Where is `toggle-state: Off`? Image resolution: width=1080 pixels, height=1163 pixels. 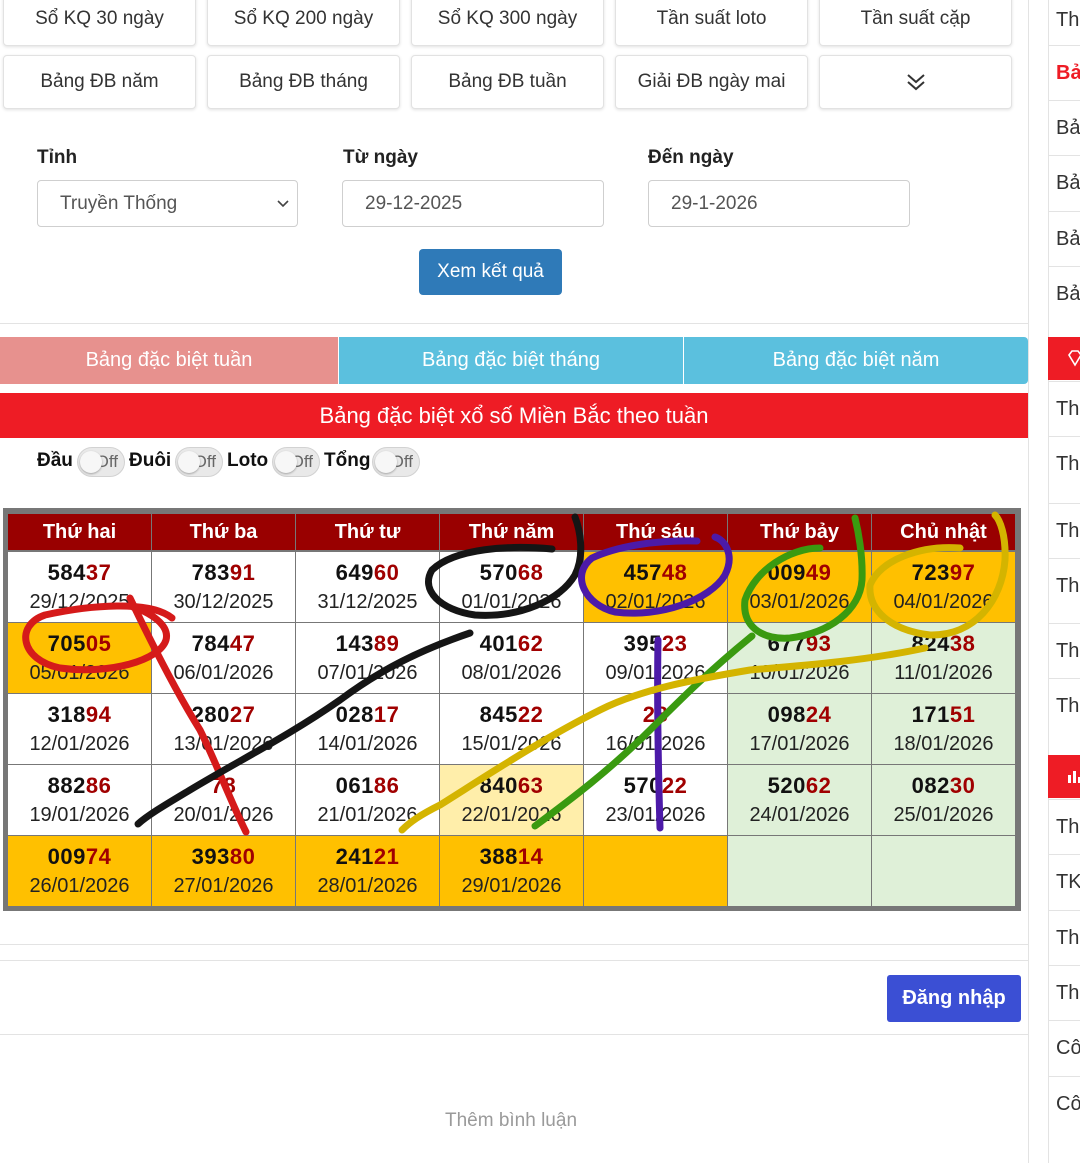 toggle-state: Off is located at coordinates (401, 461).